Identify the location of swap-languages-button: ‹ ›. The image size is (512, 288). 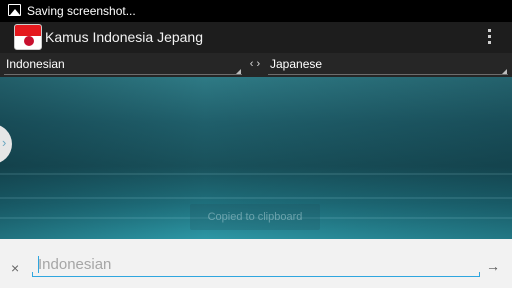
(255, 65).